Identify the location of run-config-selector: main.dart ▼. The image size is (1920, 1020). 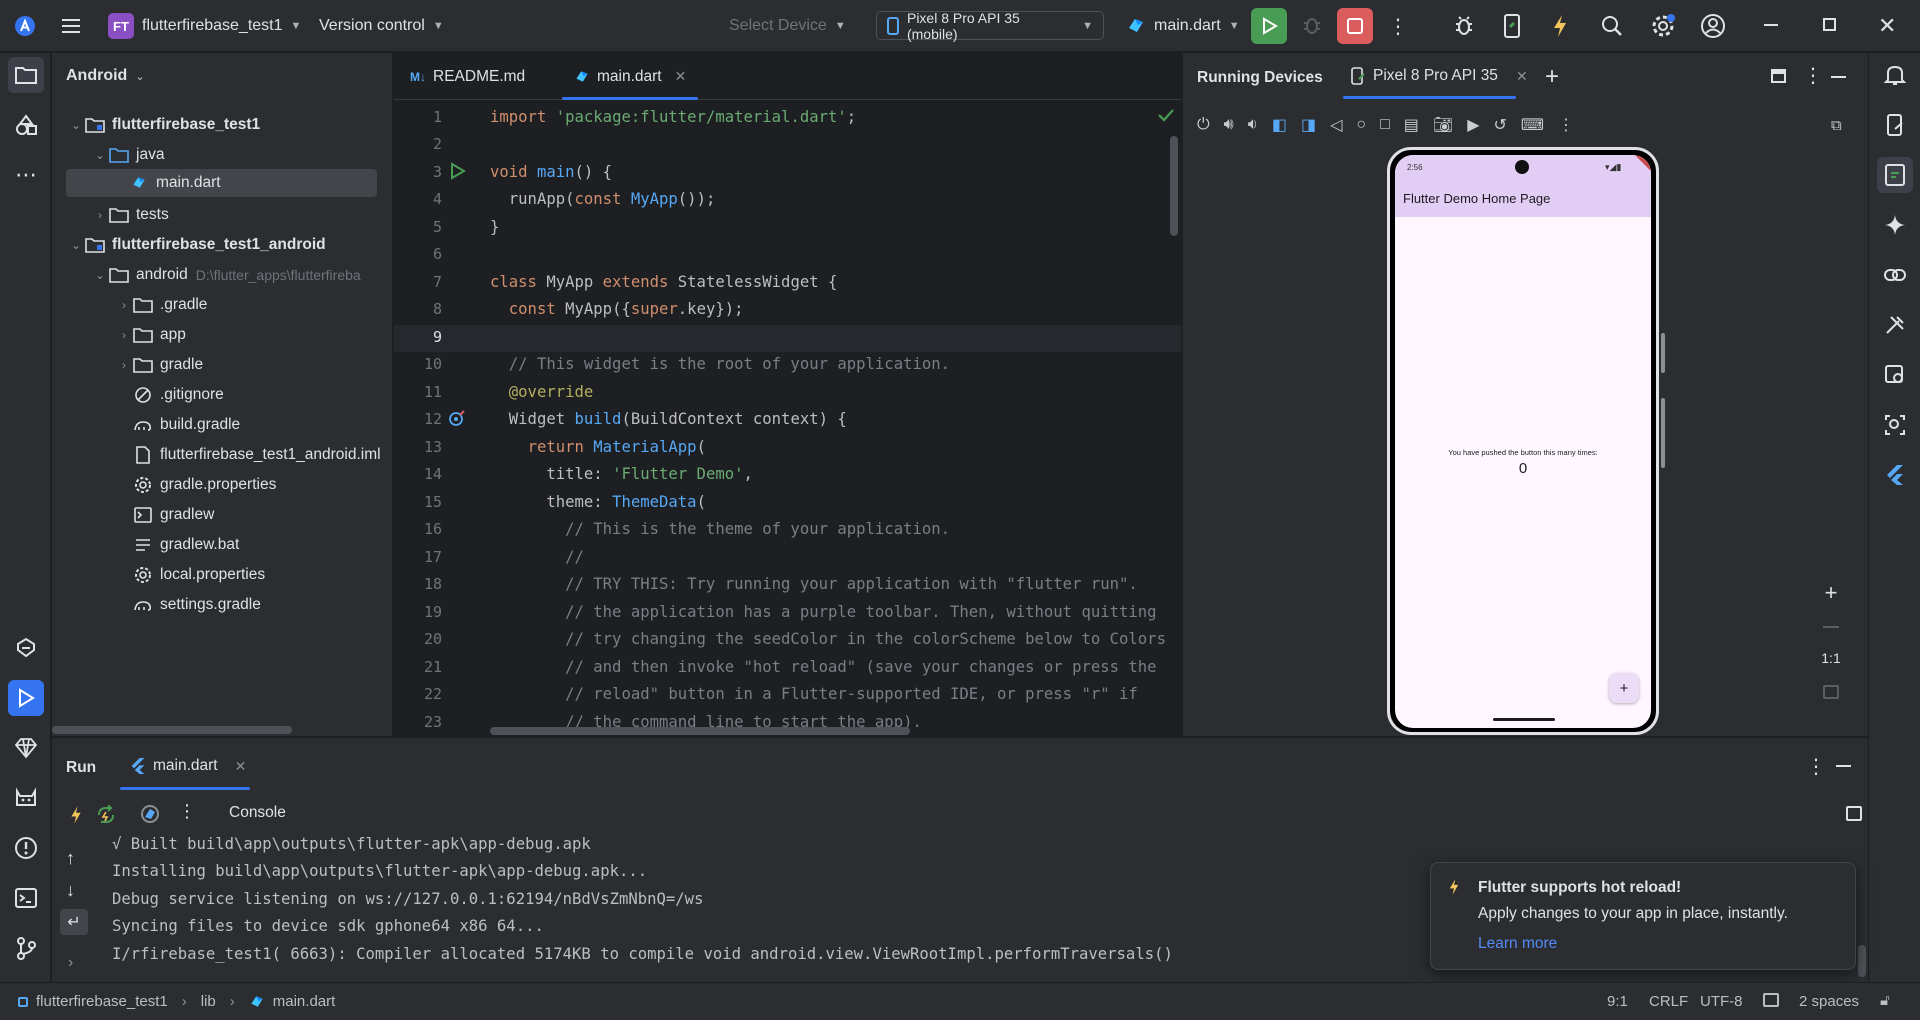
(1183, 26).